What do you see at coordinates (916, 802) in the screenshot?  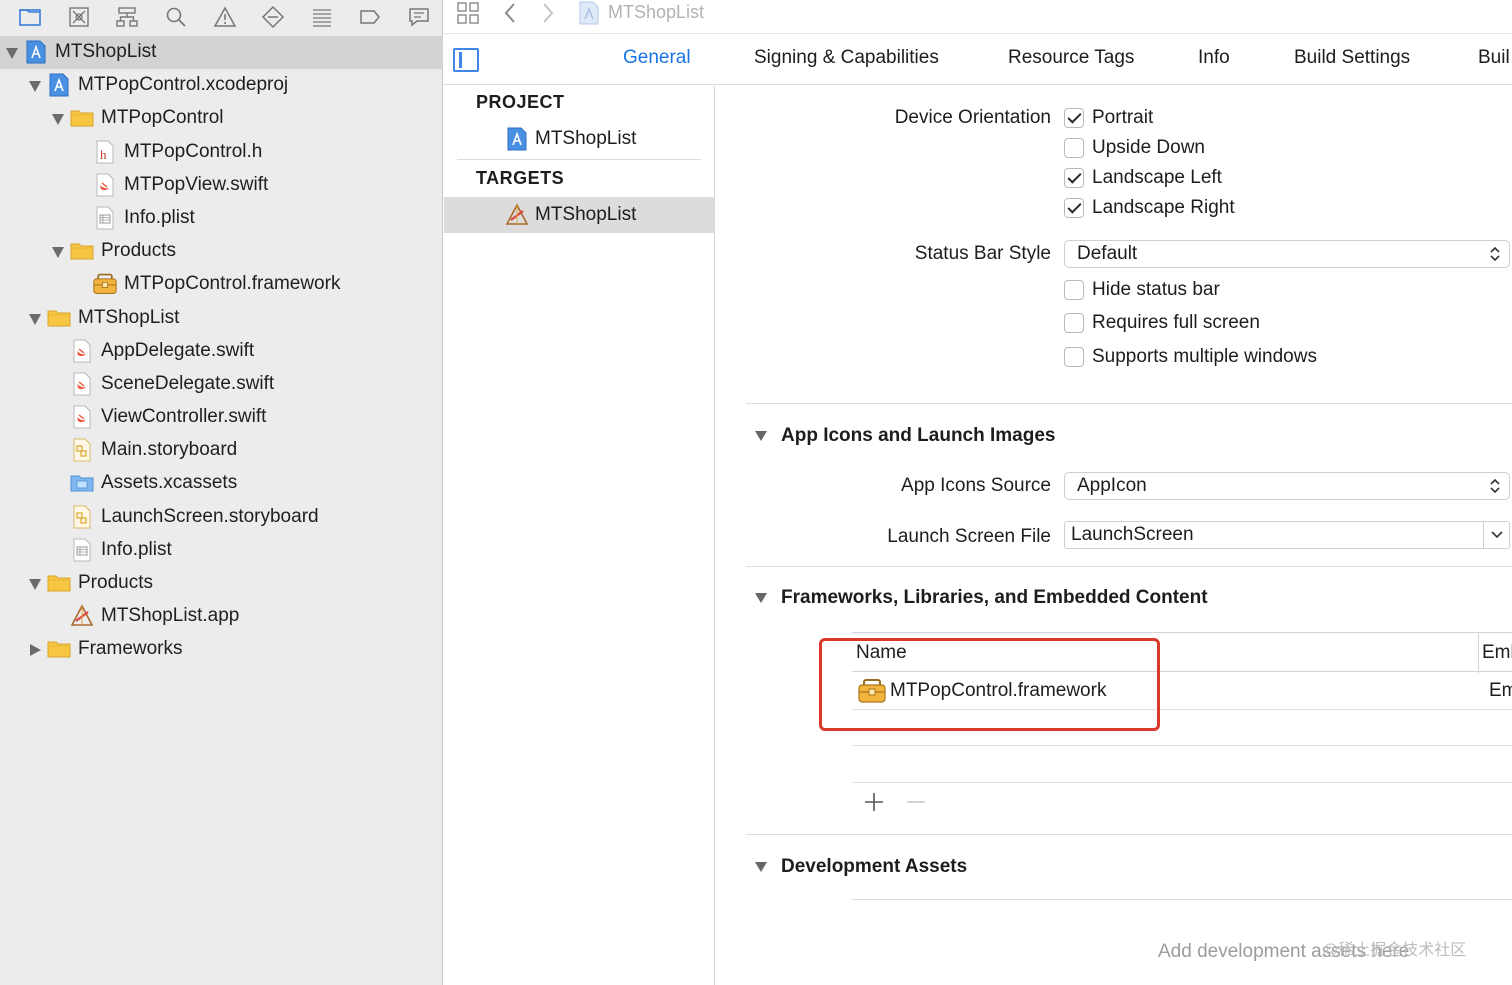 I see `remove-framework-button` at bounding box center [916, 802].